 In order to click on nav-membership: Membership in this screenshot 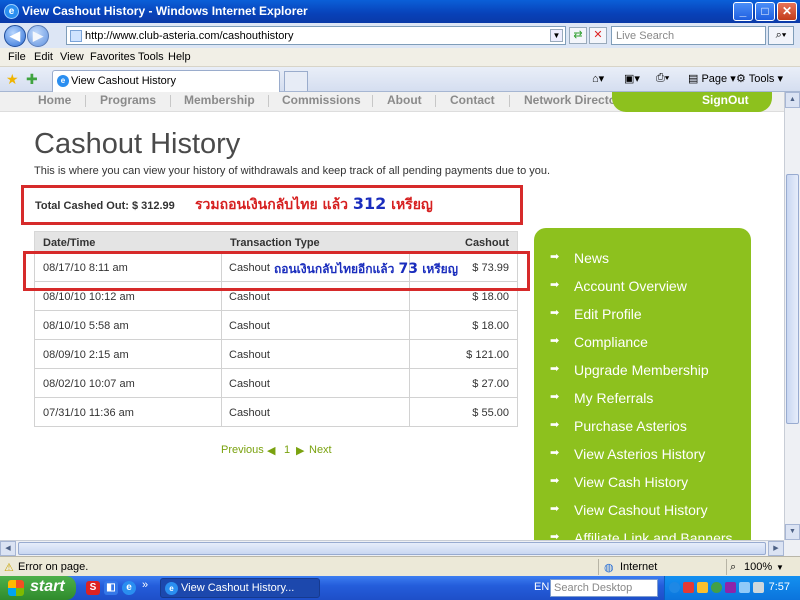, I will do `click(219, 100)`.